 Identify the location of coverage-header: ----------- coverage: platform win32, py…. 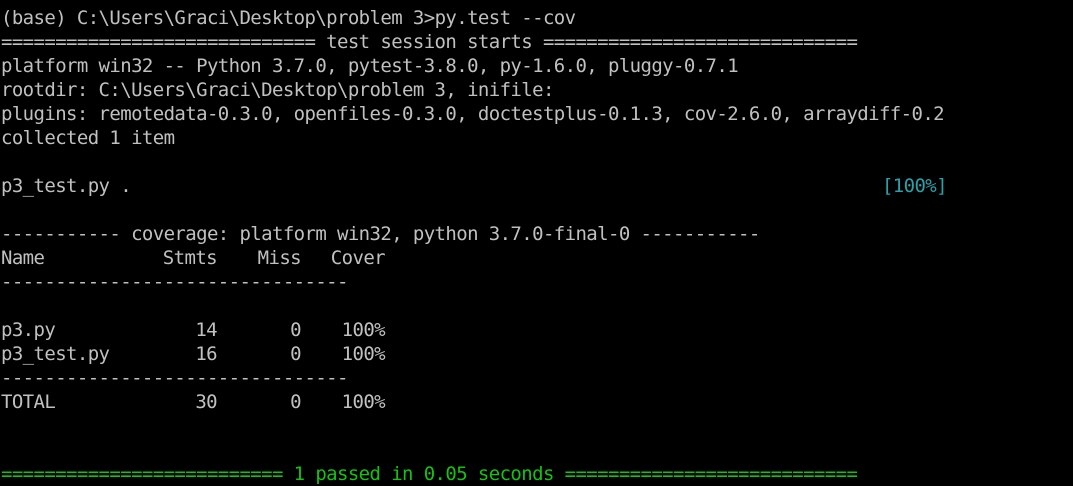
(380, 234).